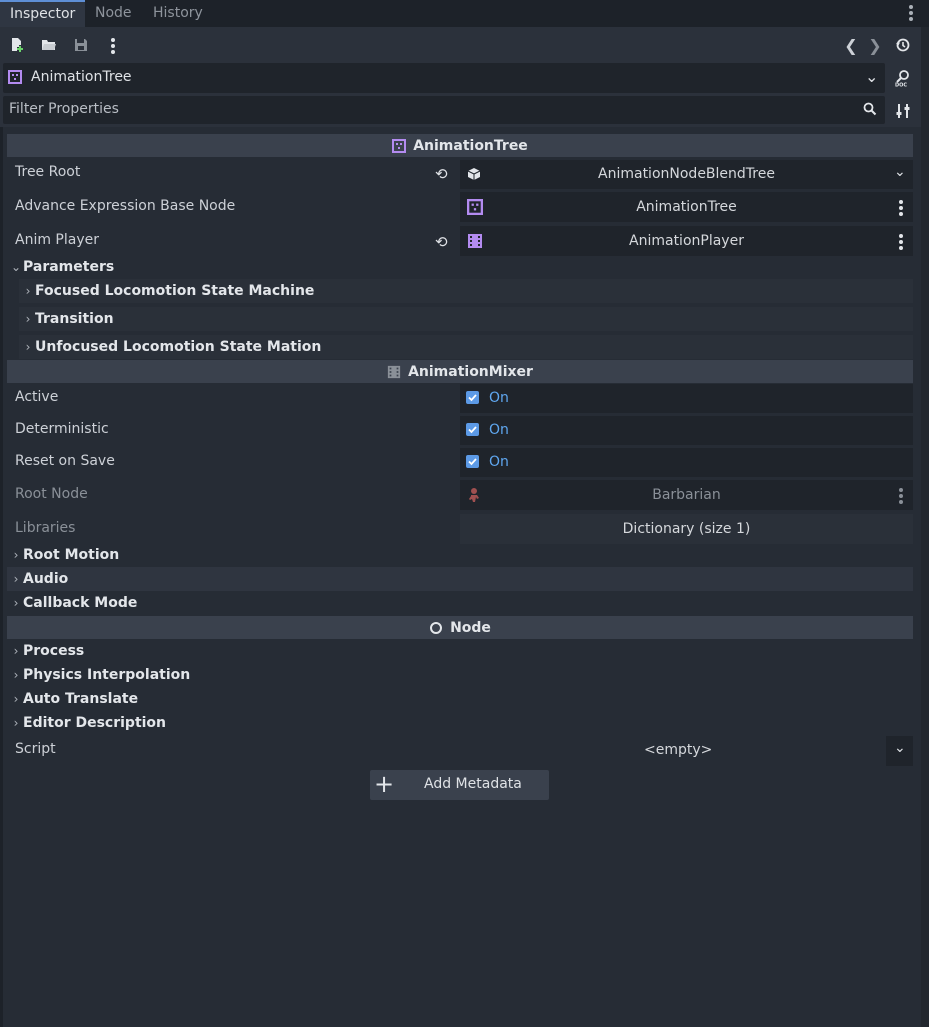  What do you see at coordinates (460, 371) in the screenshot?
I see `section-animation-mixer: AnimationMixer` at bounding box center [460, 371].